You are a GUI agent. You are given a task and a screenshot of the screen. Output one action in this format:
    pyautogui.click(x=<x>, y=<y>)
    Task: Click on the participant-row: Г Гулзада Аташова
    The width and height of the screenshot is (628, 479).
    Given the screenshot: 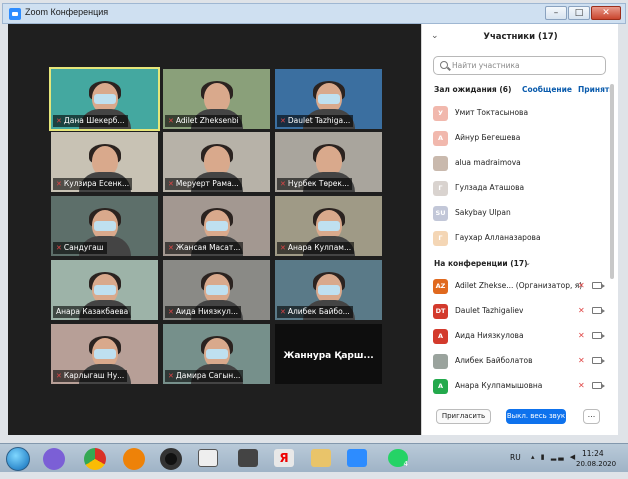 What is the action you would take?
    pyautogui.click(x=517, y=189)
    